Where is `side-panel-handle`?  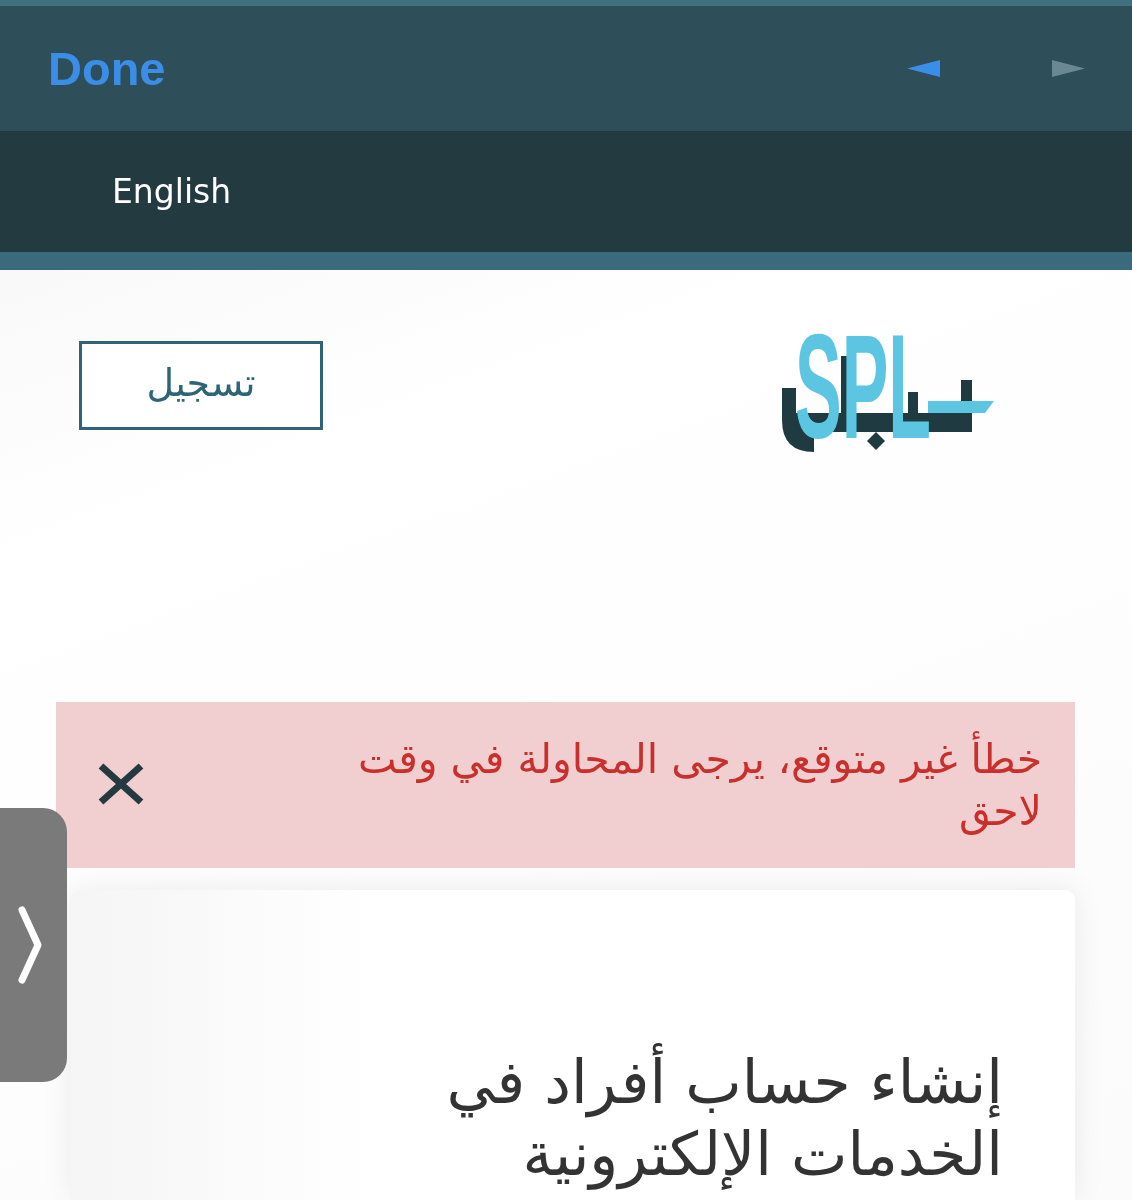 side-panel-handle is located at coordinates (33, 945).